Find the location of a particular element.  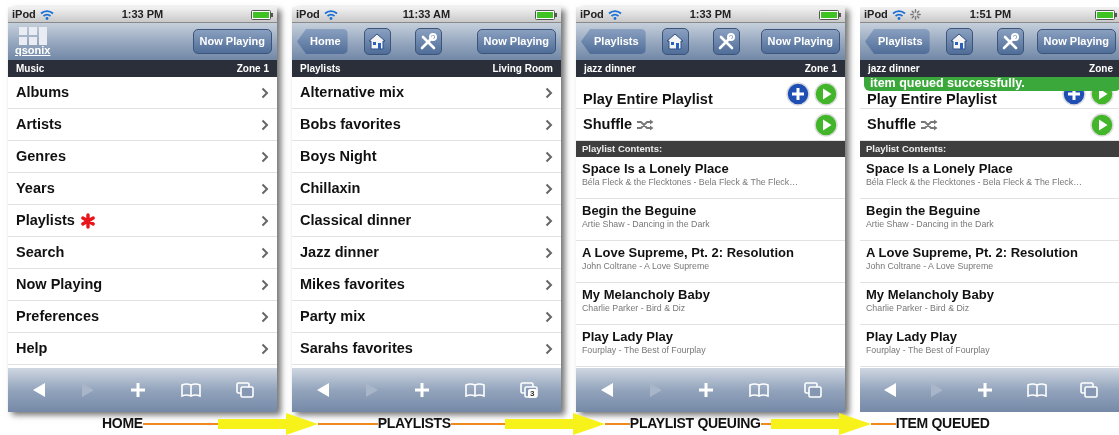

menu-item-label: Now Playing is located at coordinates (59, 284).